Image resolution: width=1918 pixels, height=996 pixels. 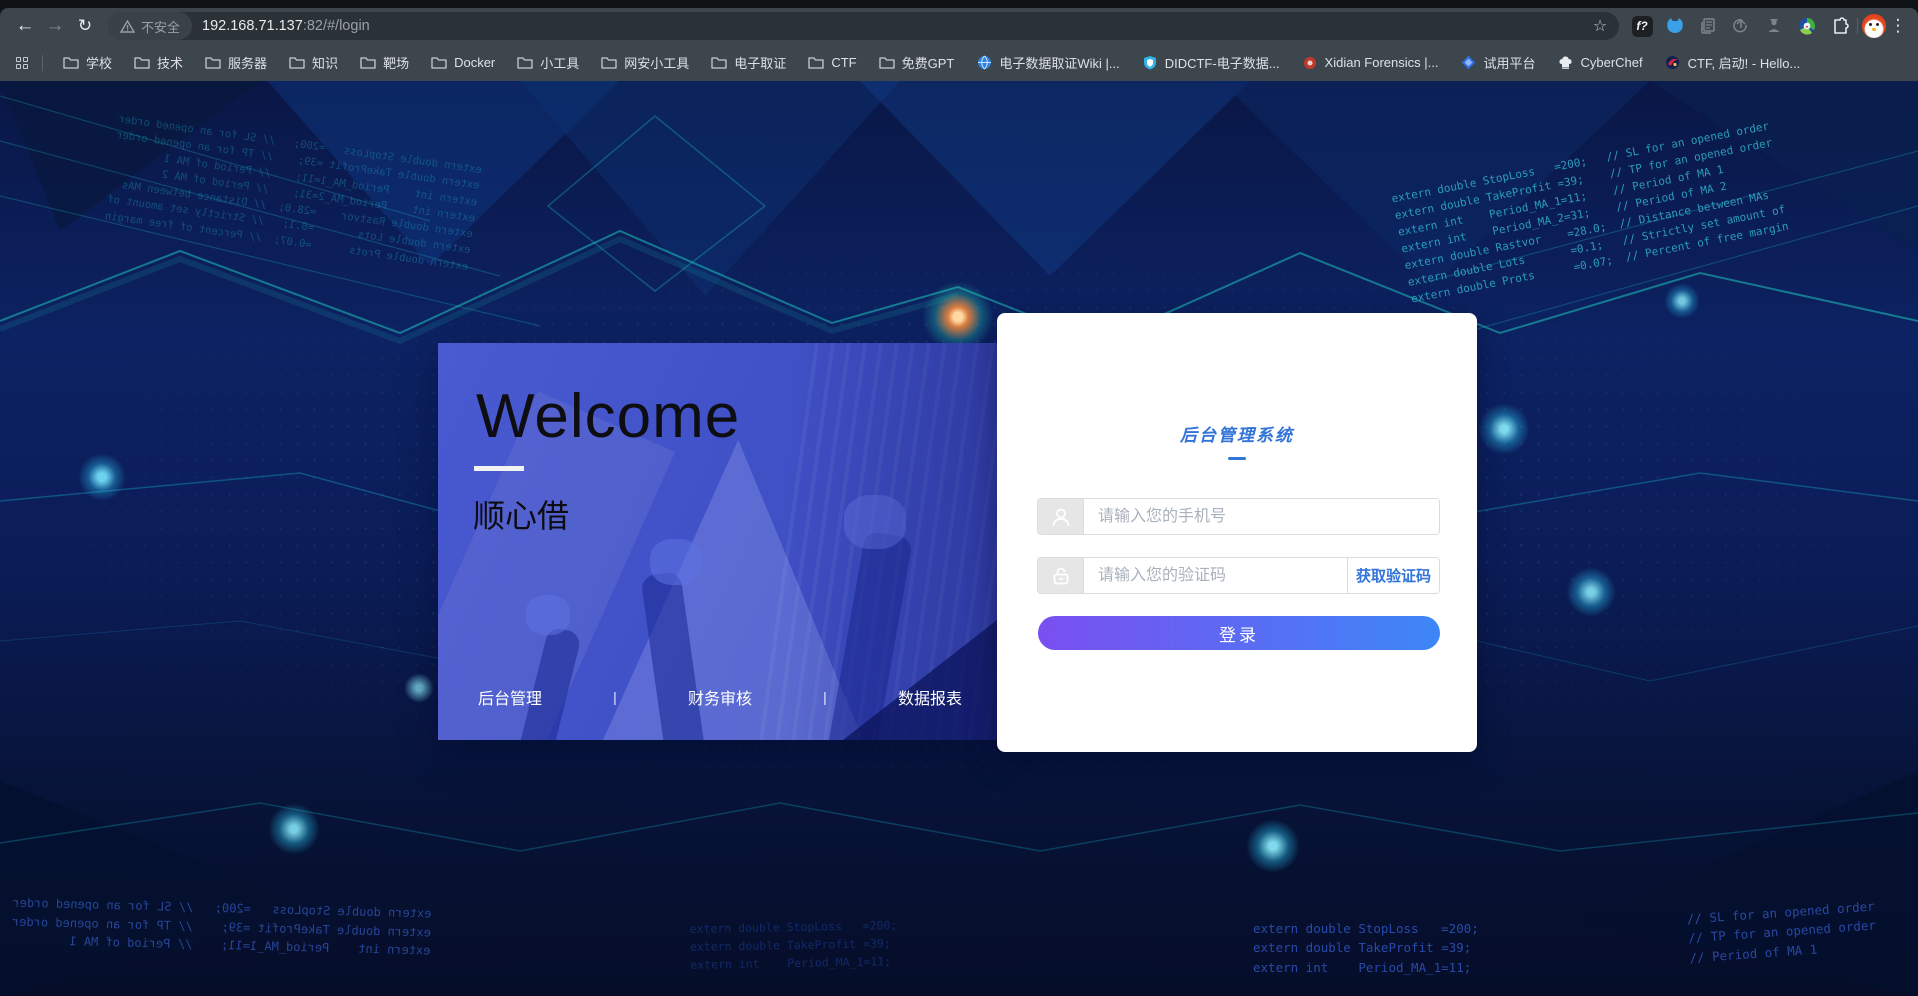 What do you see at coordinates (1774, 26) in the screenshot?
I see `person-extension-icon` at bounding box center [1774, 26].